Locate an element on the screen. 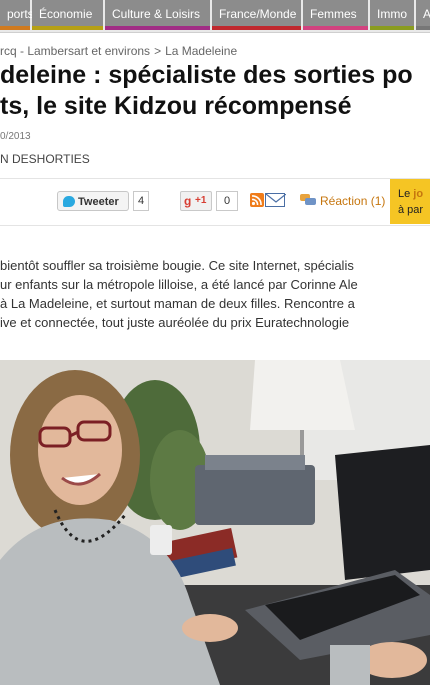 The height and width of the screenshot is (685, 430). twitter-bird-icon is located at coordinates (69, 201).